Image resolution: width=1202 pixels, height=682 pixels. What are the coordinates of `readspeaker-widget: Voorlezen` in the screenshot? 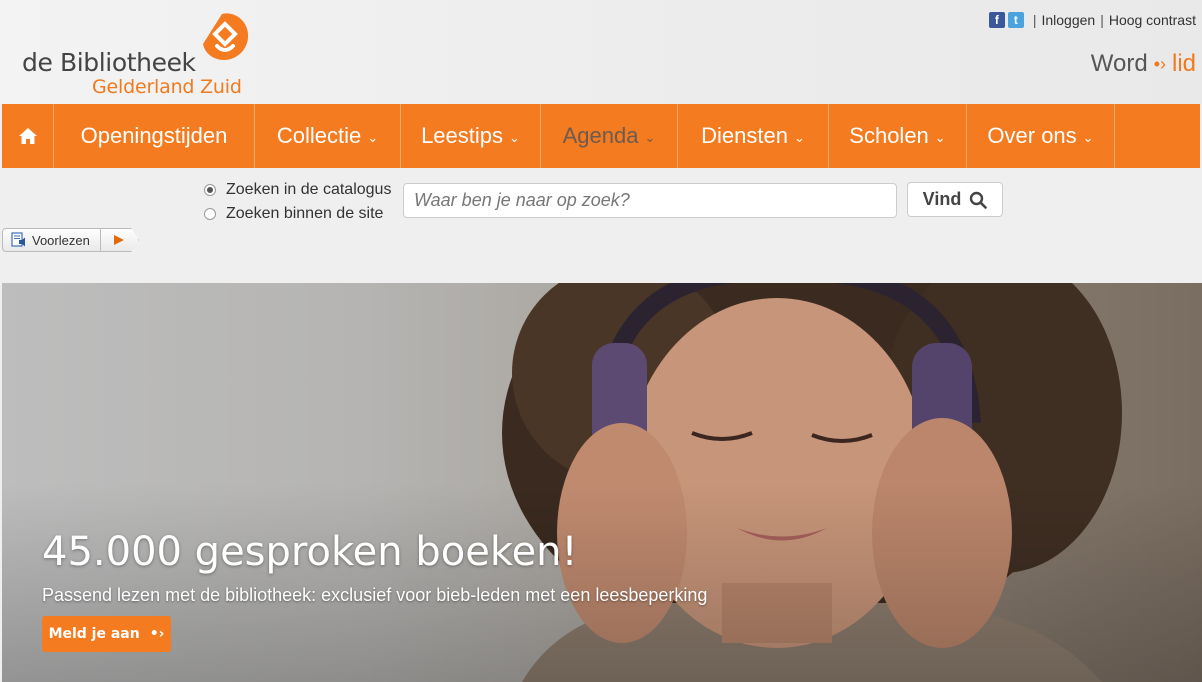 It's located at (72, 240).